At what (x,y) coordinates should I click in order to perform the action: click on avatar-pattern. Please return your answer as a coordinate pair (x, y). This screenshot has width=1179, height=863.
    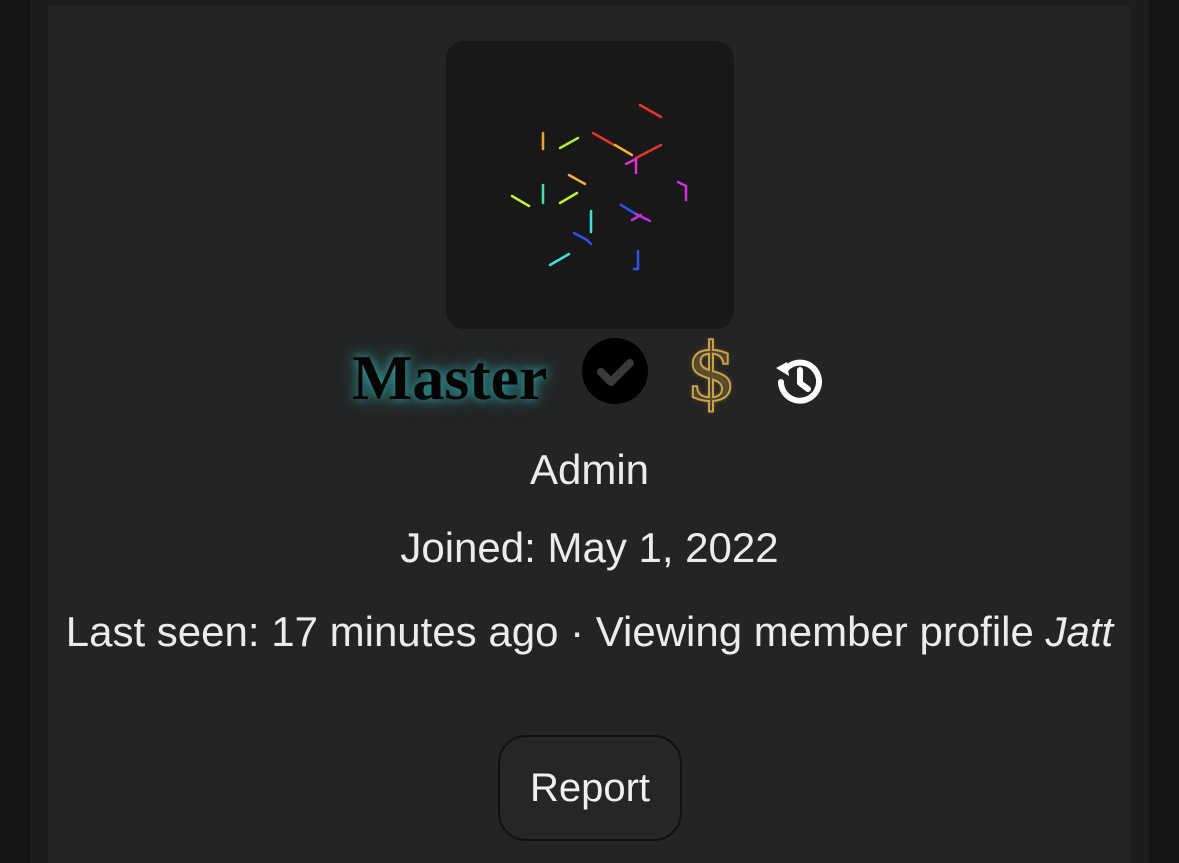
    Looking at the image, I should click on (599, 187).